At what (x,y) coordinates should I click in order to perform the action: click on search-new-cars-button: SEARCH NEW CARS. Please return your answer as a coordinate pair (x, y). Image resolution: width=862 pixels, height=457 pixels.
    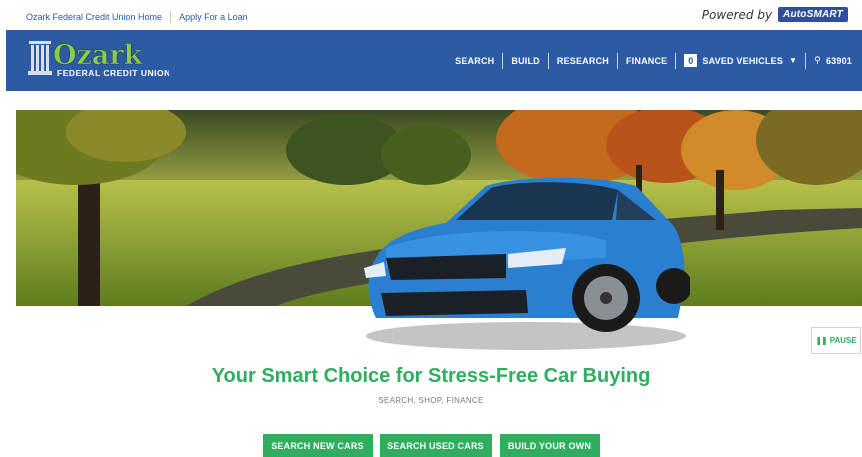
    Looking at the image, I should click on (317, 445).